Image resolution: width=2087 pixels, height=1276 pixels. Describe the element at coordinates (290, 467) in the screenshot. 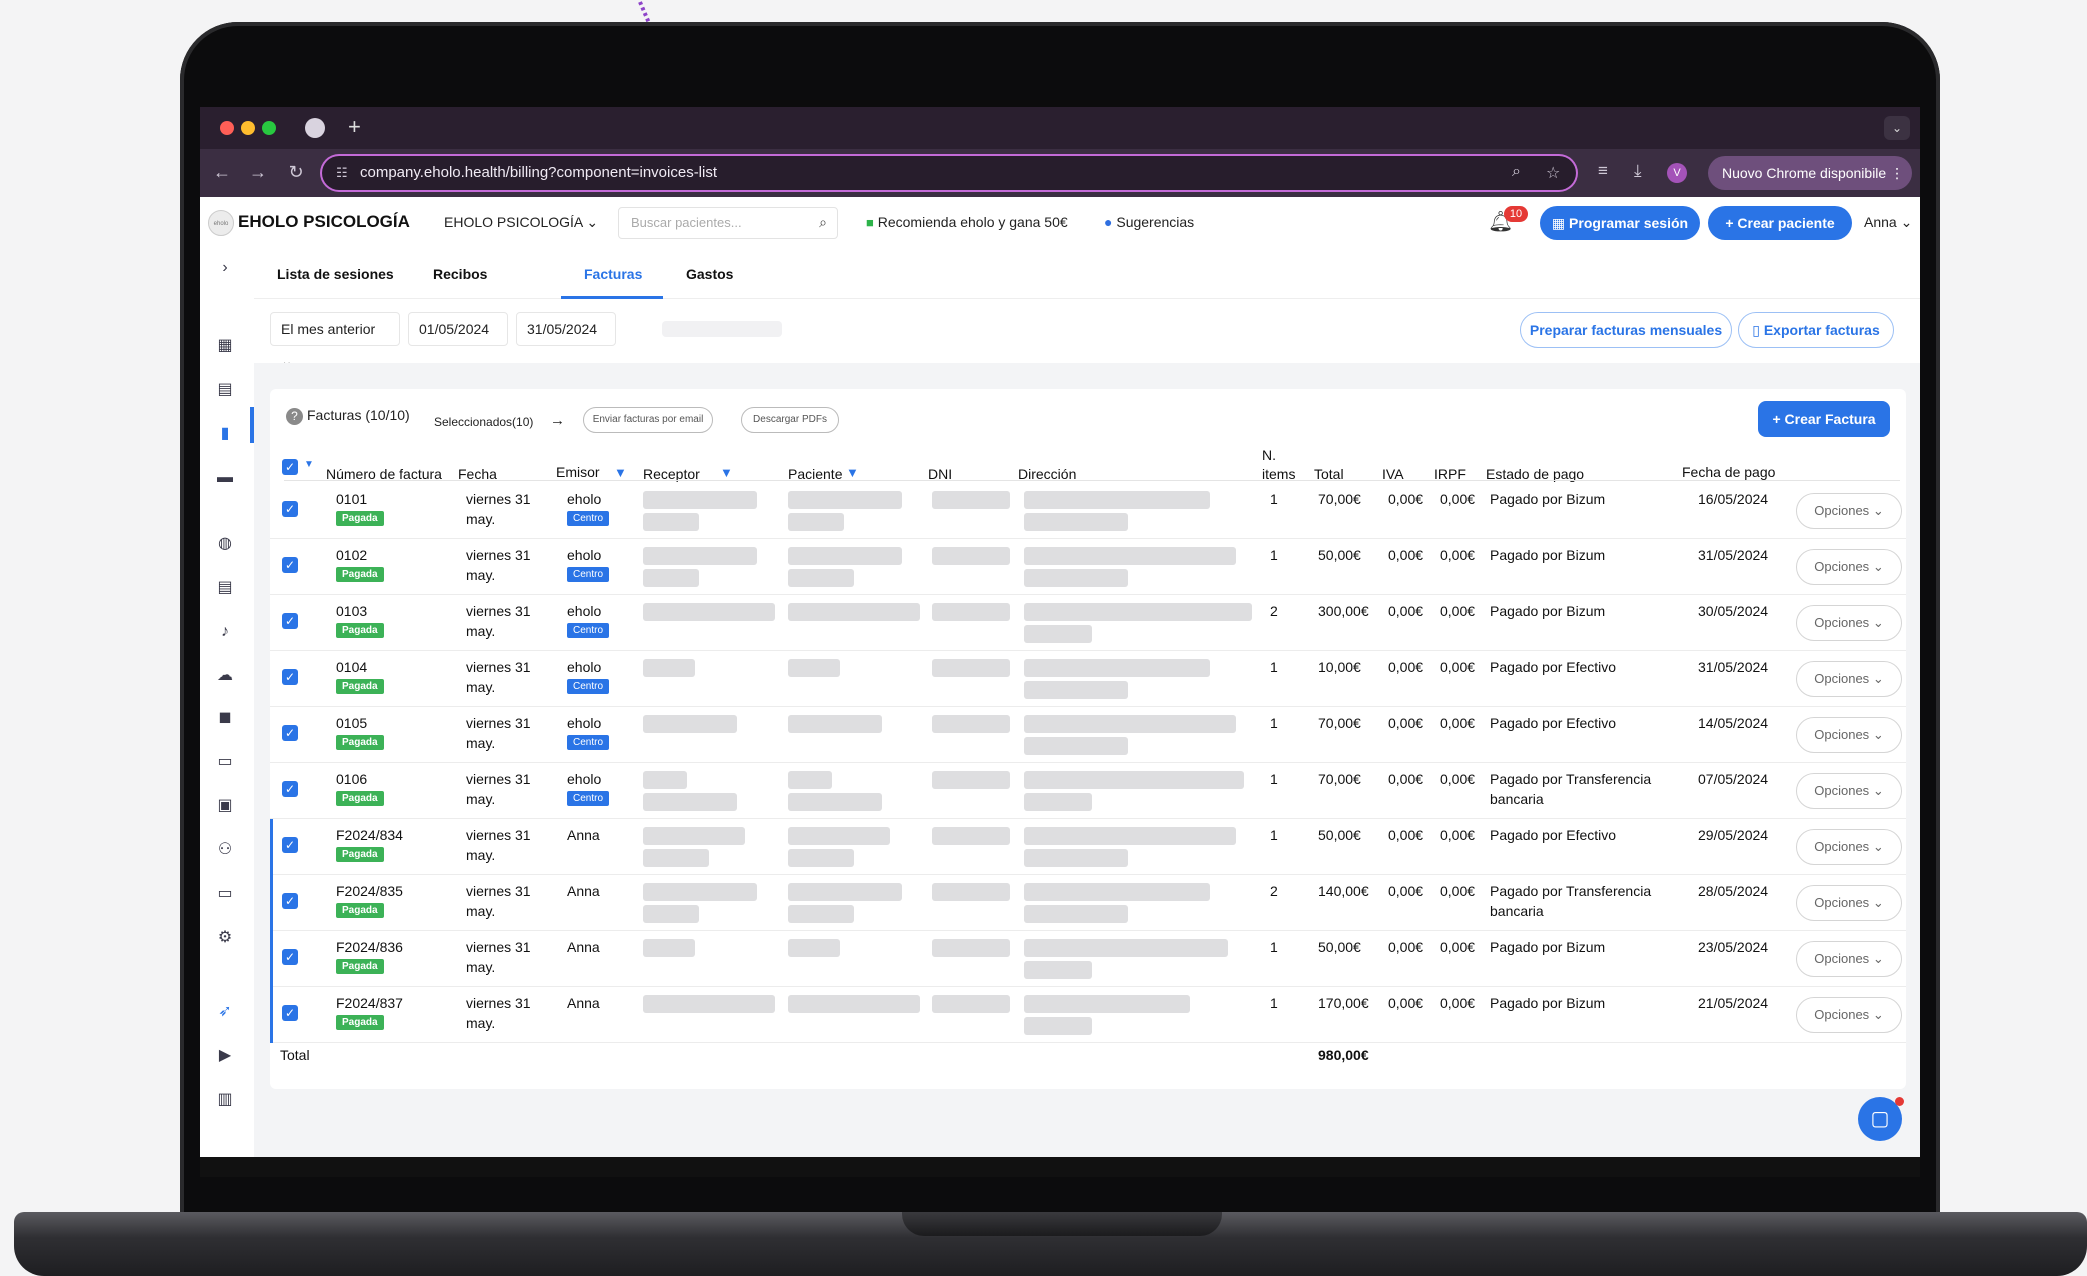

I see `select-all-checkbox: ✓` at that location.